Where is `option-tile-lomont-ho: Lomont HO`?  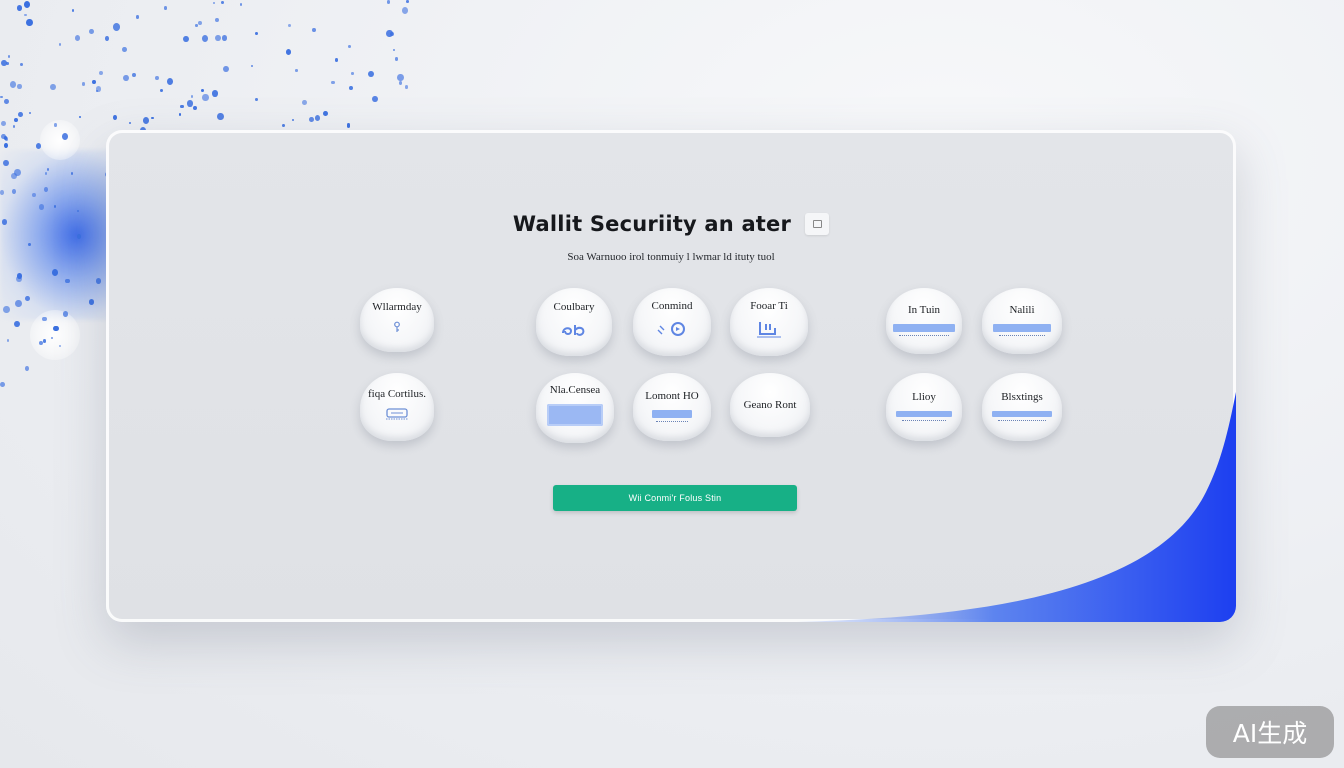
option-tile-lomont-ho: Lomont HO is located at coordinates (672, 407).